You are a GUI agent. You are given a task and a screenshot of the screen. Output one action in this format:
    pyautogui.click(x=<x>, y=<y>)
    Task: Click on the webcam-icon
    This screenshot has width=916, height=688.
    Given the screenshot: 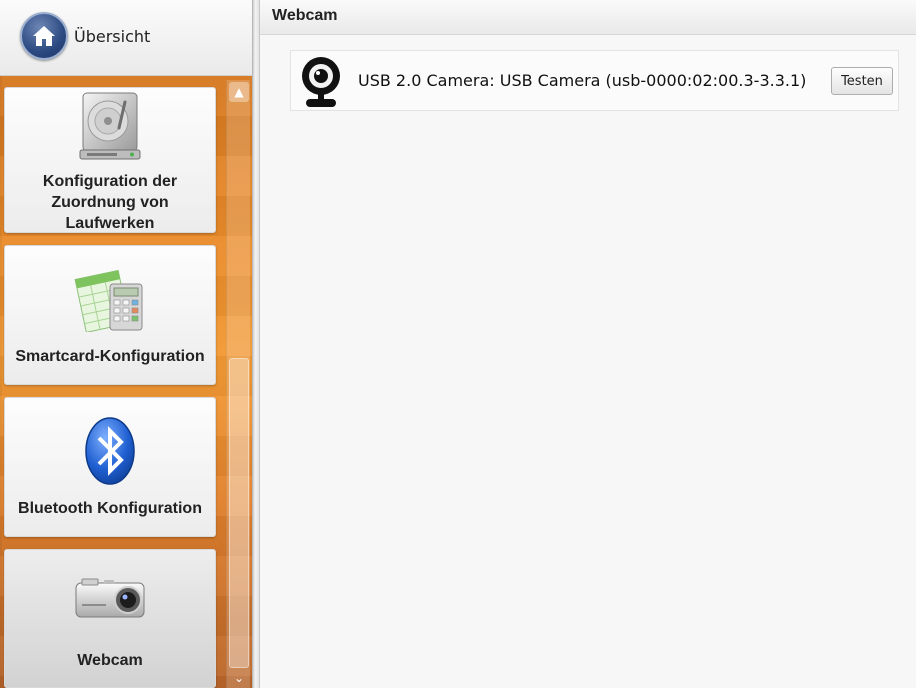 What is the action you would take?
    pyautogui.click(x=321, y=82)
    